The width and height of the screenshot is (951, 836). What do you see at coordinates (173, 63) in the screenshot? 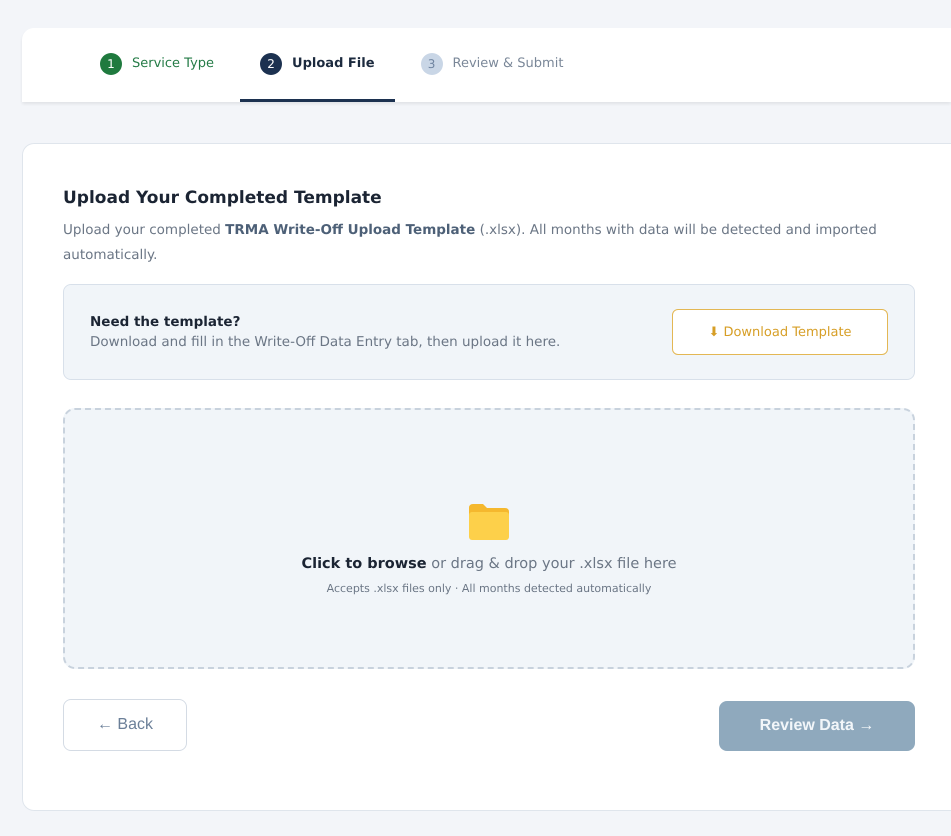
I see `step-label: Service Type` at bounding box center [173, 63].